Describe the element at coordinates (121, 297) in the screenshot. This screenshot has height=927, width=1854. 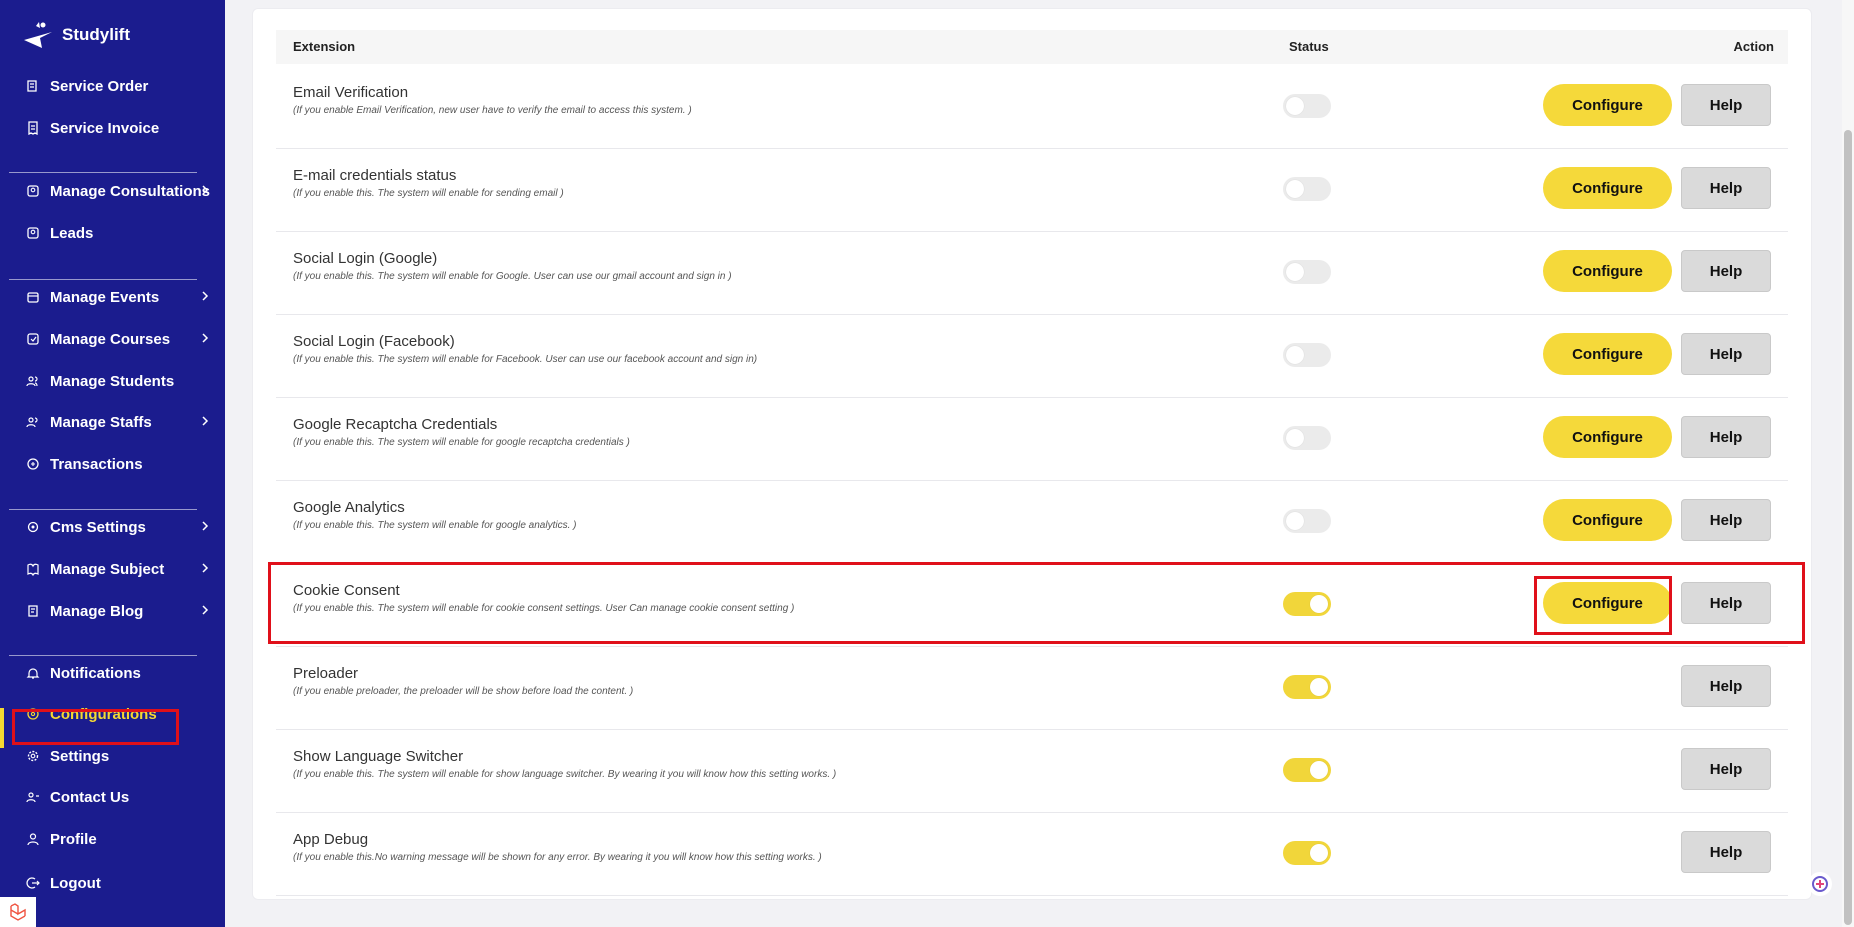
I see `sidebar-item-manage-events: Manage Events` at that location.